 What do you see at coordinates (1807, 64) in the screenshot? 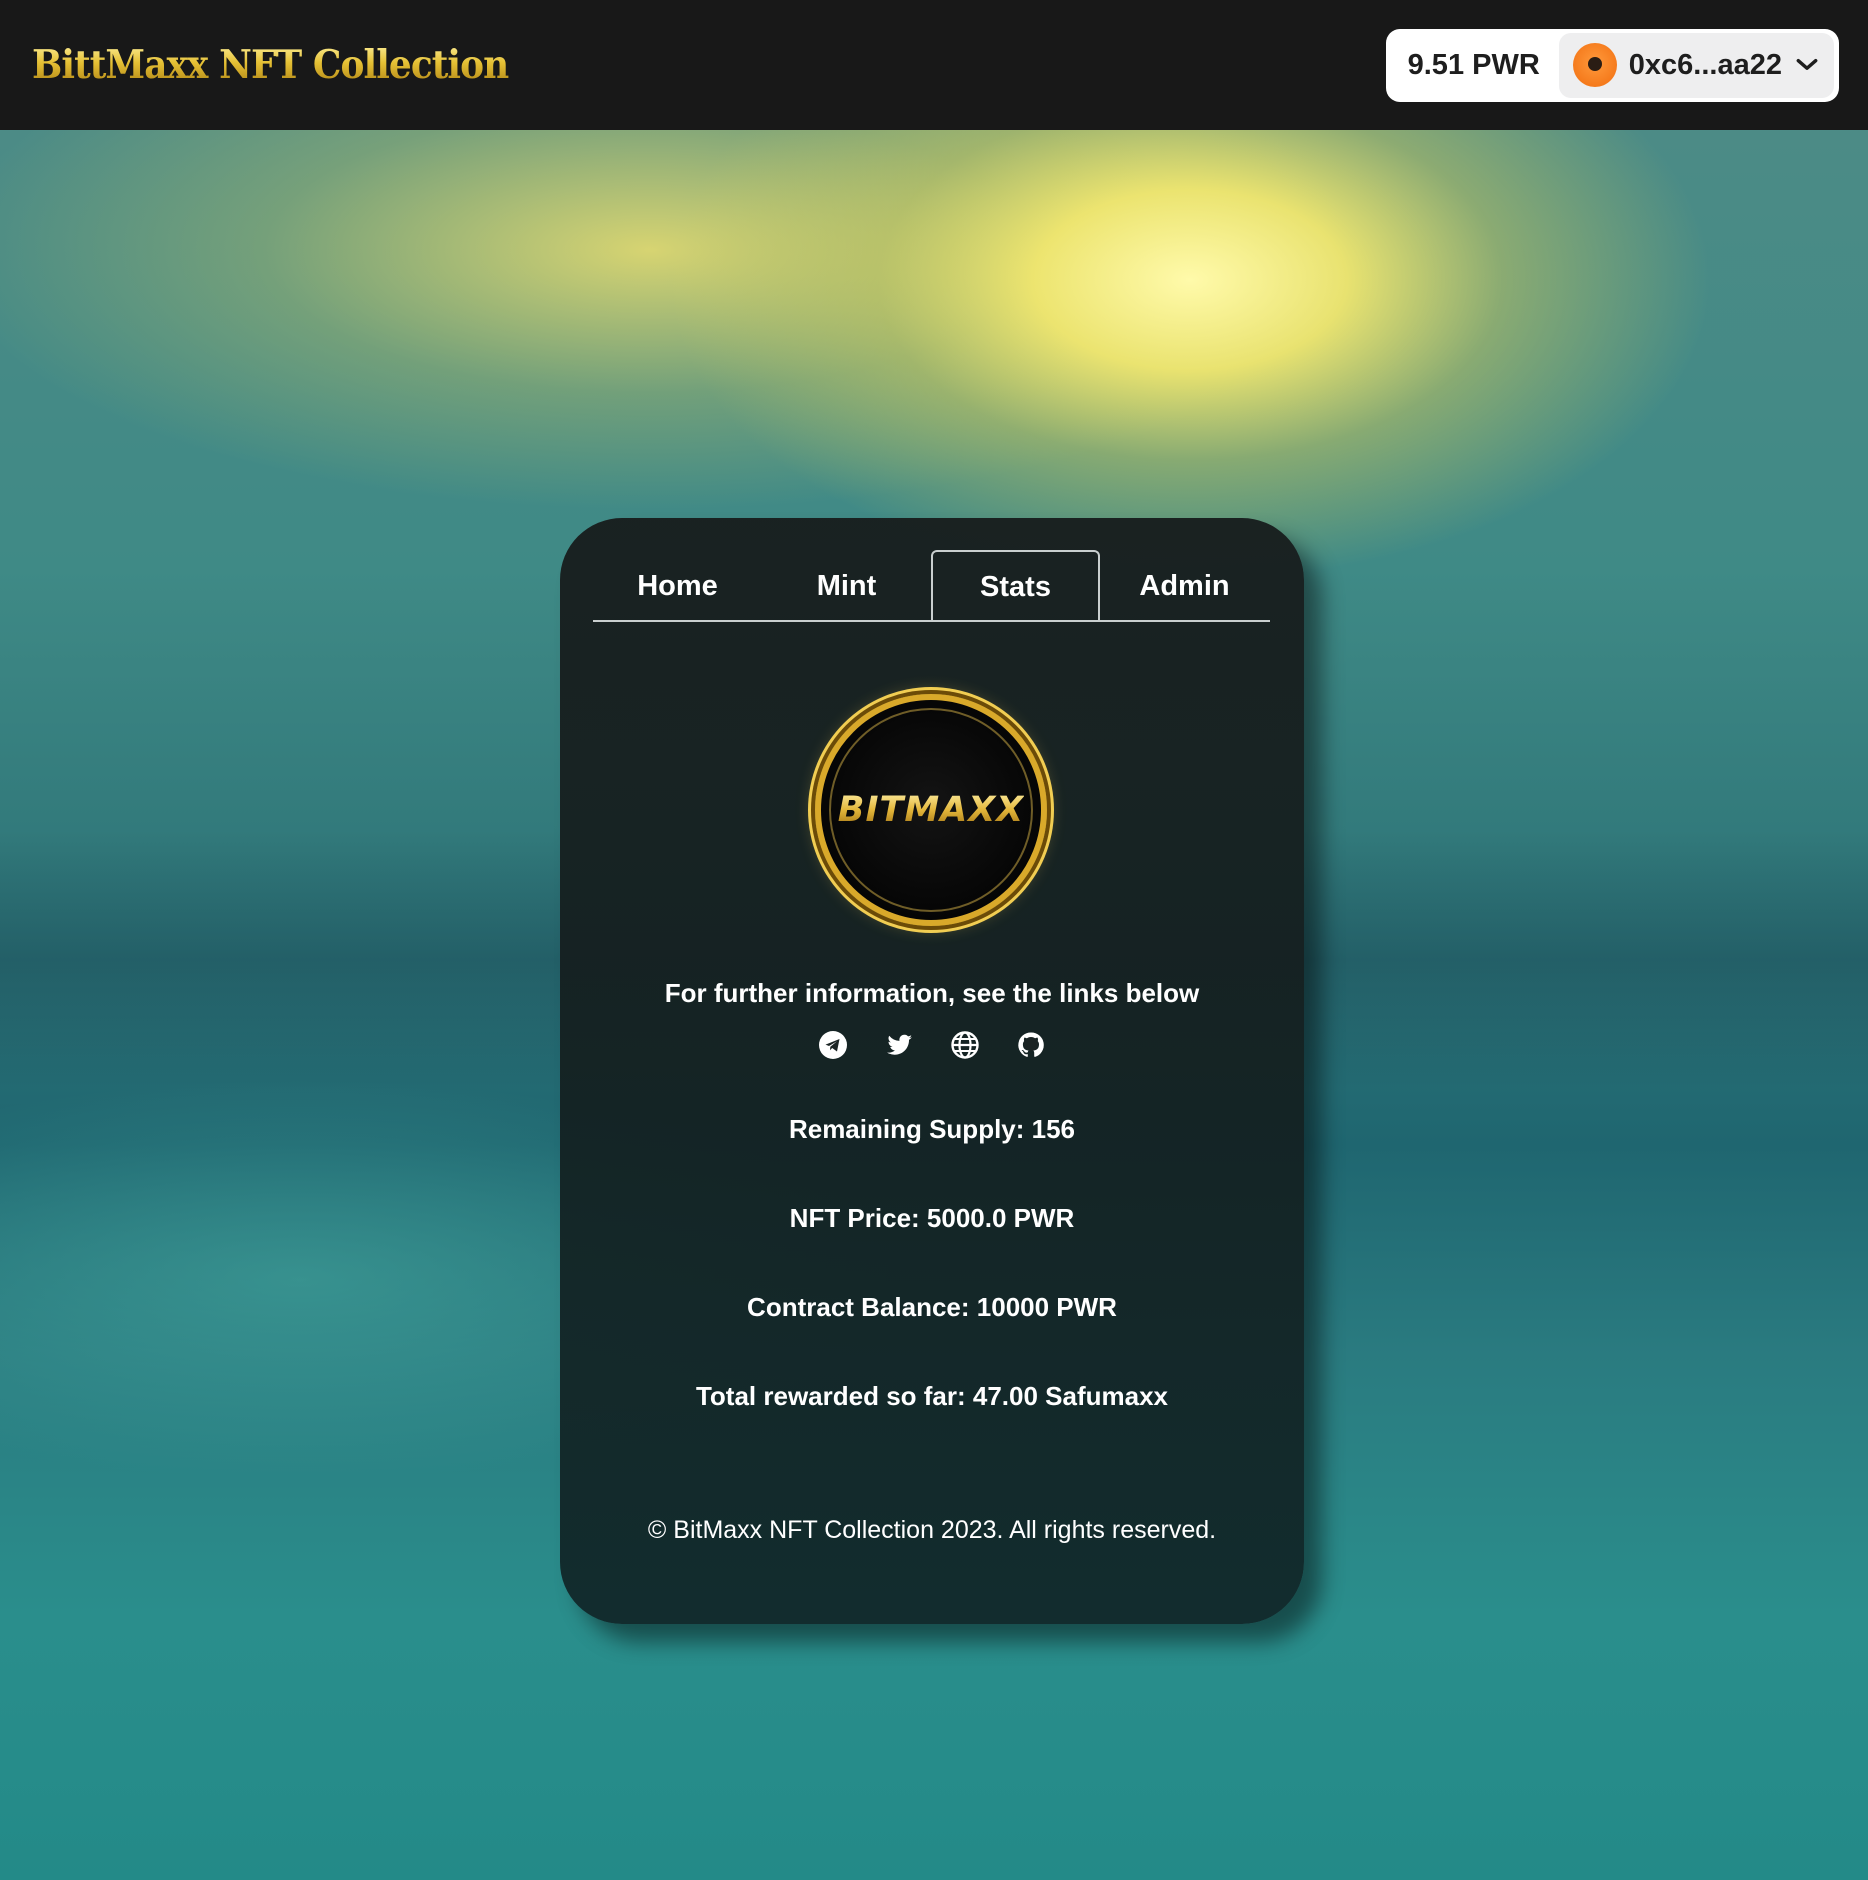
I see `chevron-down-icon` at bounding box center [1807, 64].